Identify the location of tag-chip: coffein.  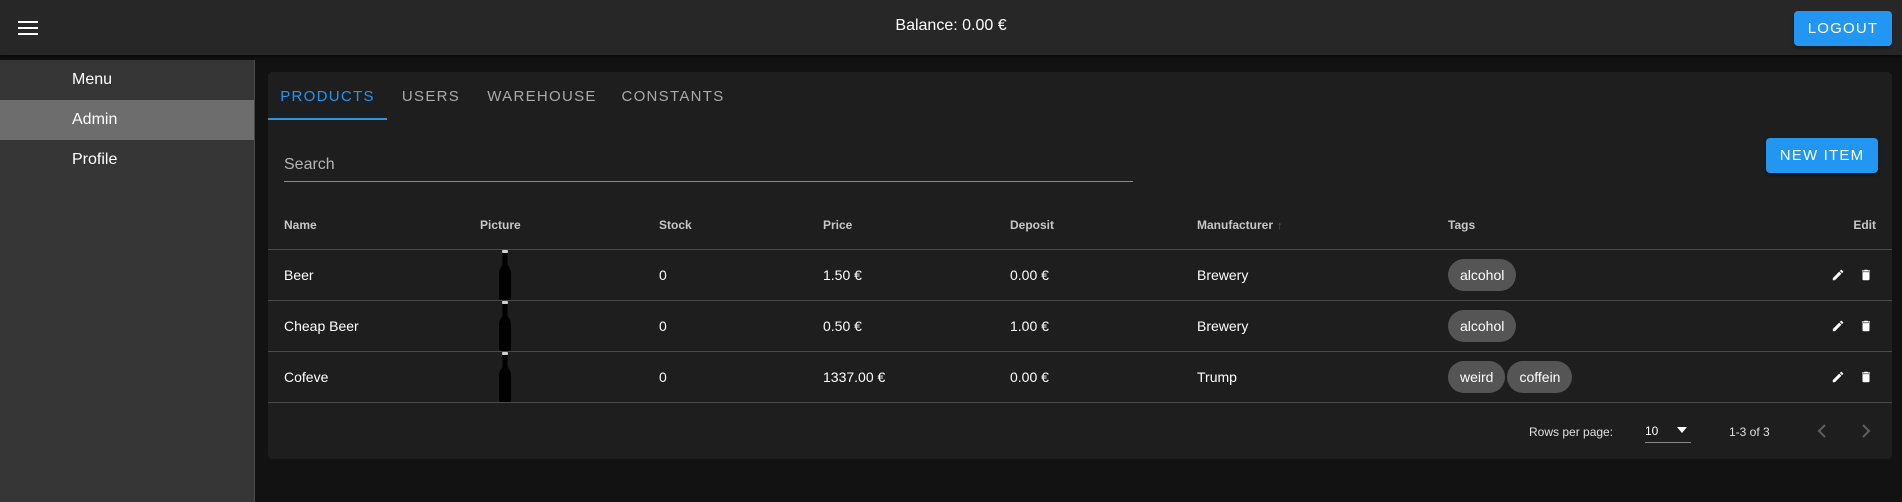
(1540, 376).